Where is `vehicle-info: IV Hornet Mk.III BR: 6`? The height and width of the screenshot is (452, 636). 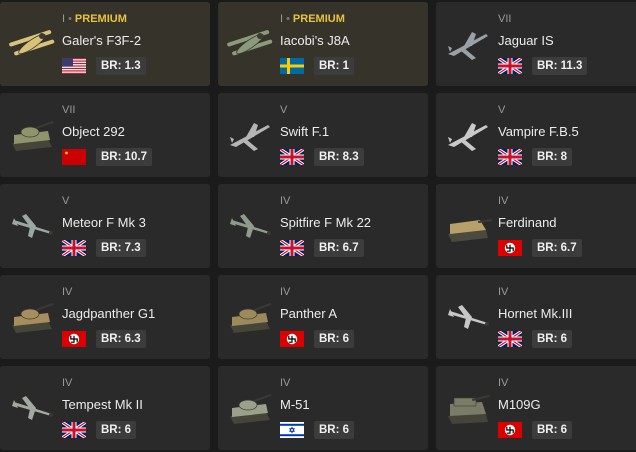 vehicle-info: IV Hornet Mk.III BR: 6 is located at coordinates (567, 317).